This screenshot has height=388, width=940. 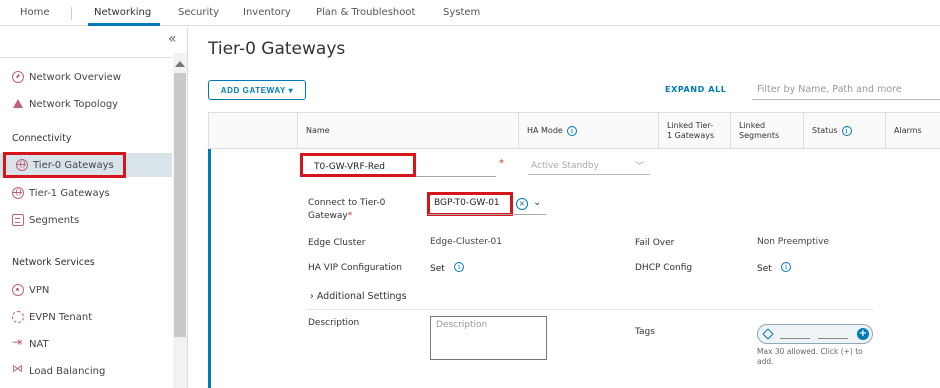 I want to click on column-header-ha-mode: HA Mode i, so click(x=588, y=131).